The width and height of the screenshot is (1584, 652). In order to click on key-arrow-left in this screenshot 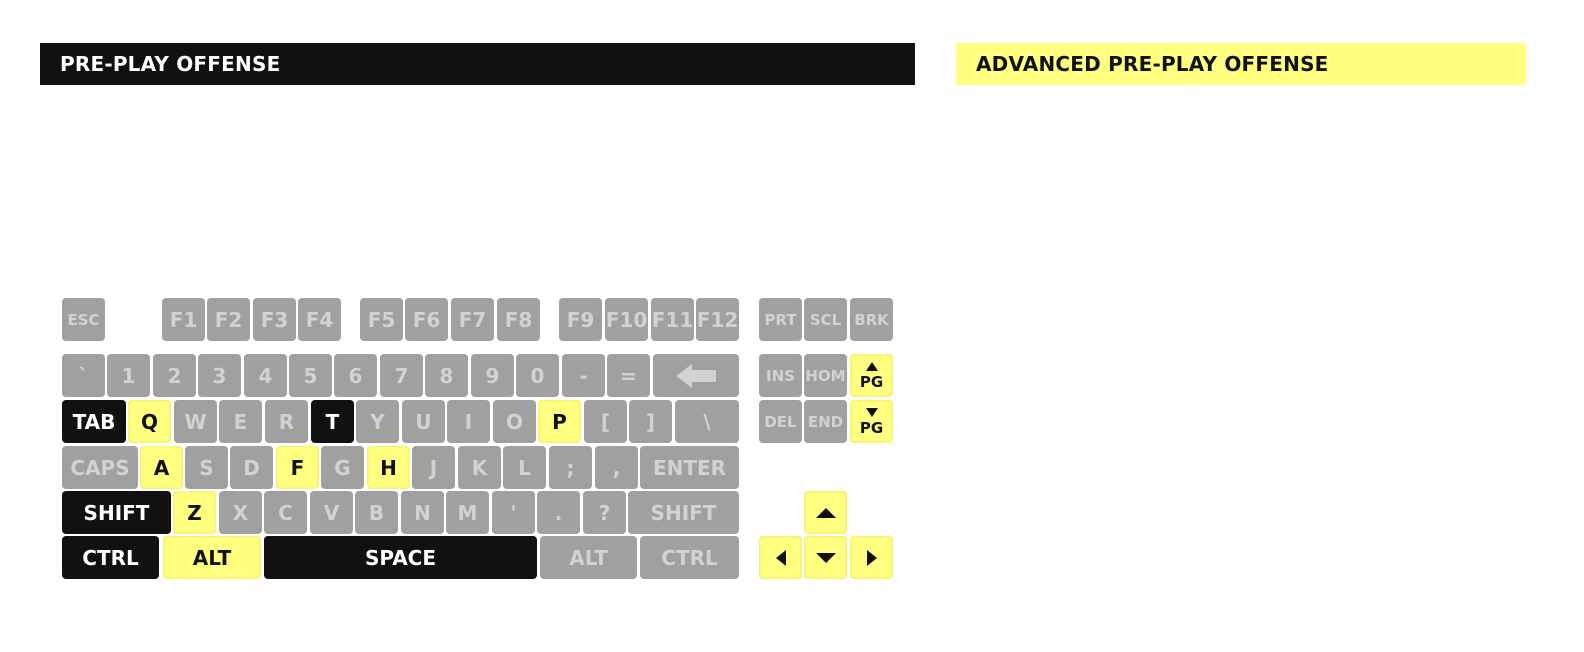, I will do `click(780, 557)`.